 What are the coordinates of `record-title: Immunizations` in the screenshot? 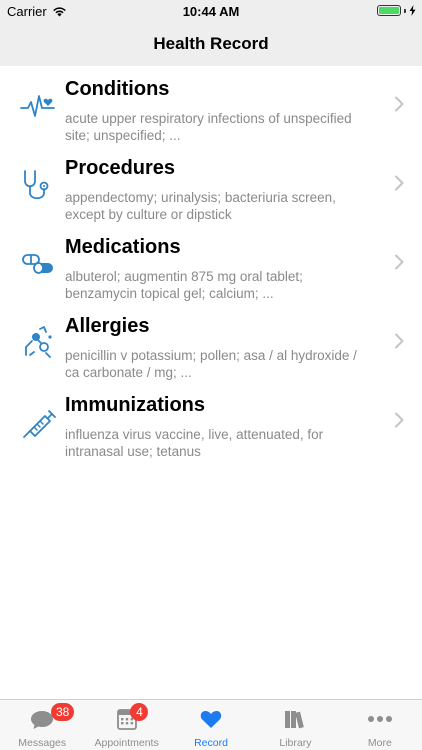 It's located at (135, 405).